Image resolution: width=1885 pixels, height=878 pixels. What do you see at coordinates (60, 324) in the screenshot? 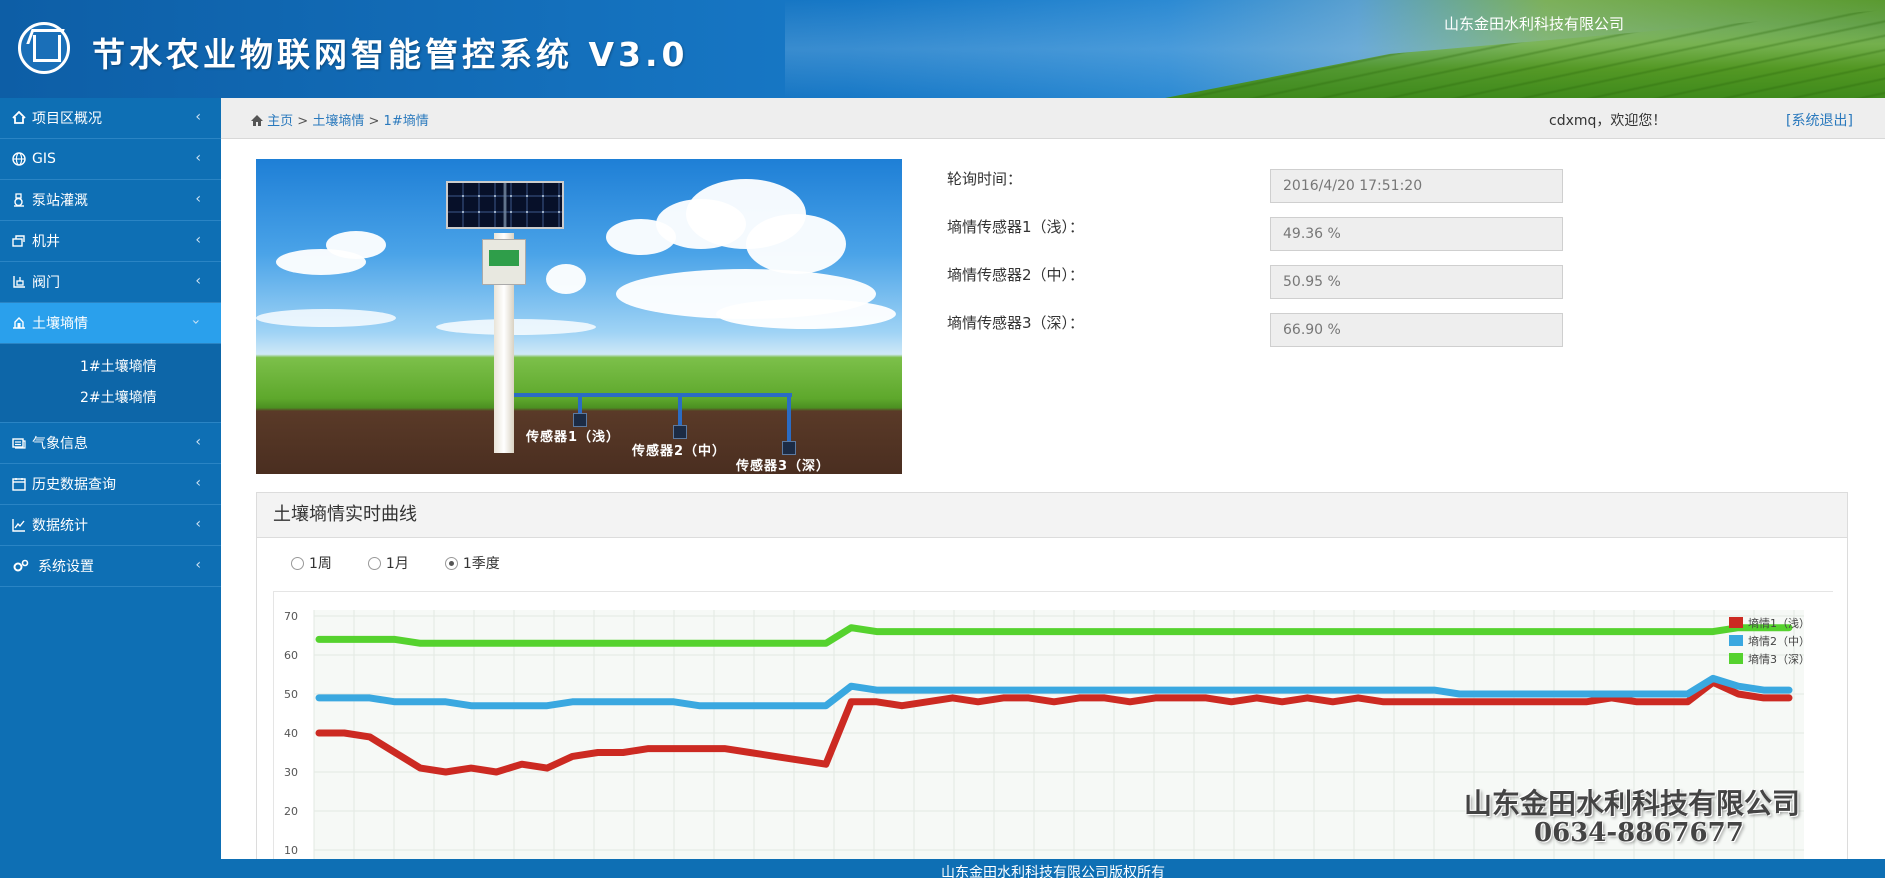
I see `sidebar-item-label: 土壤墒情` at bounding box center [60, 324].